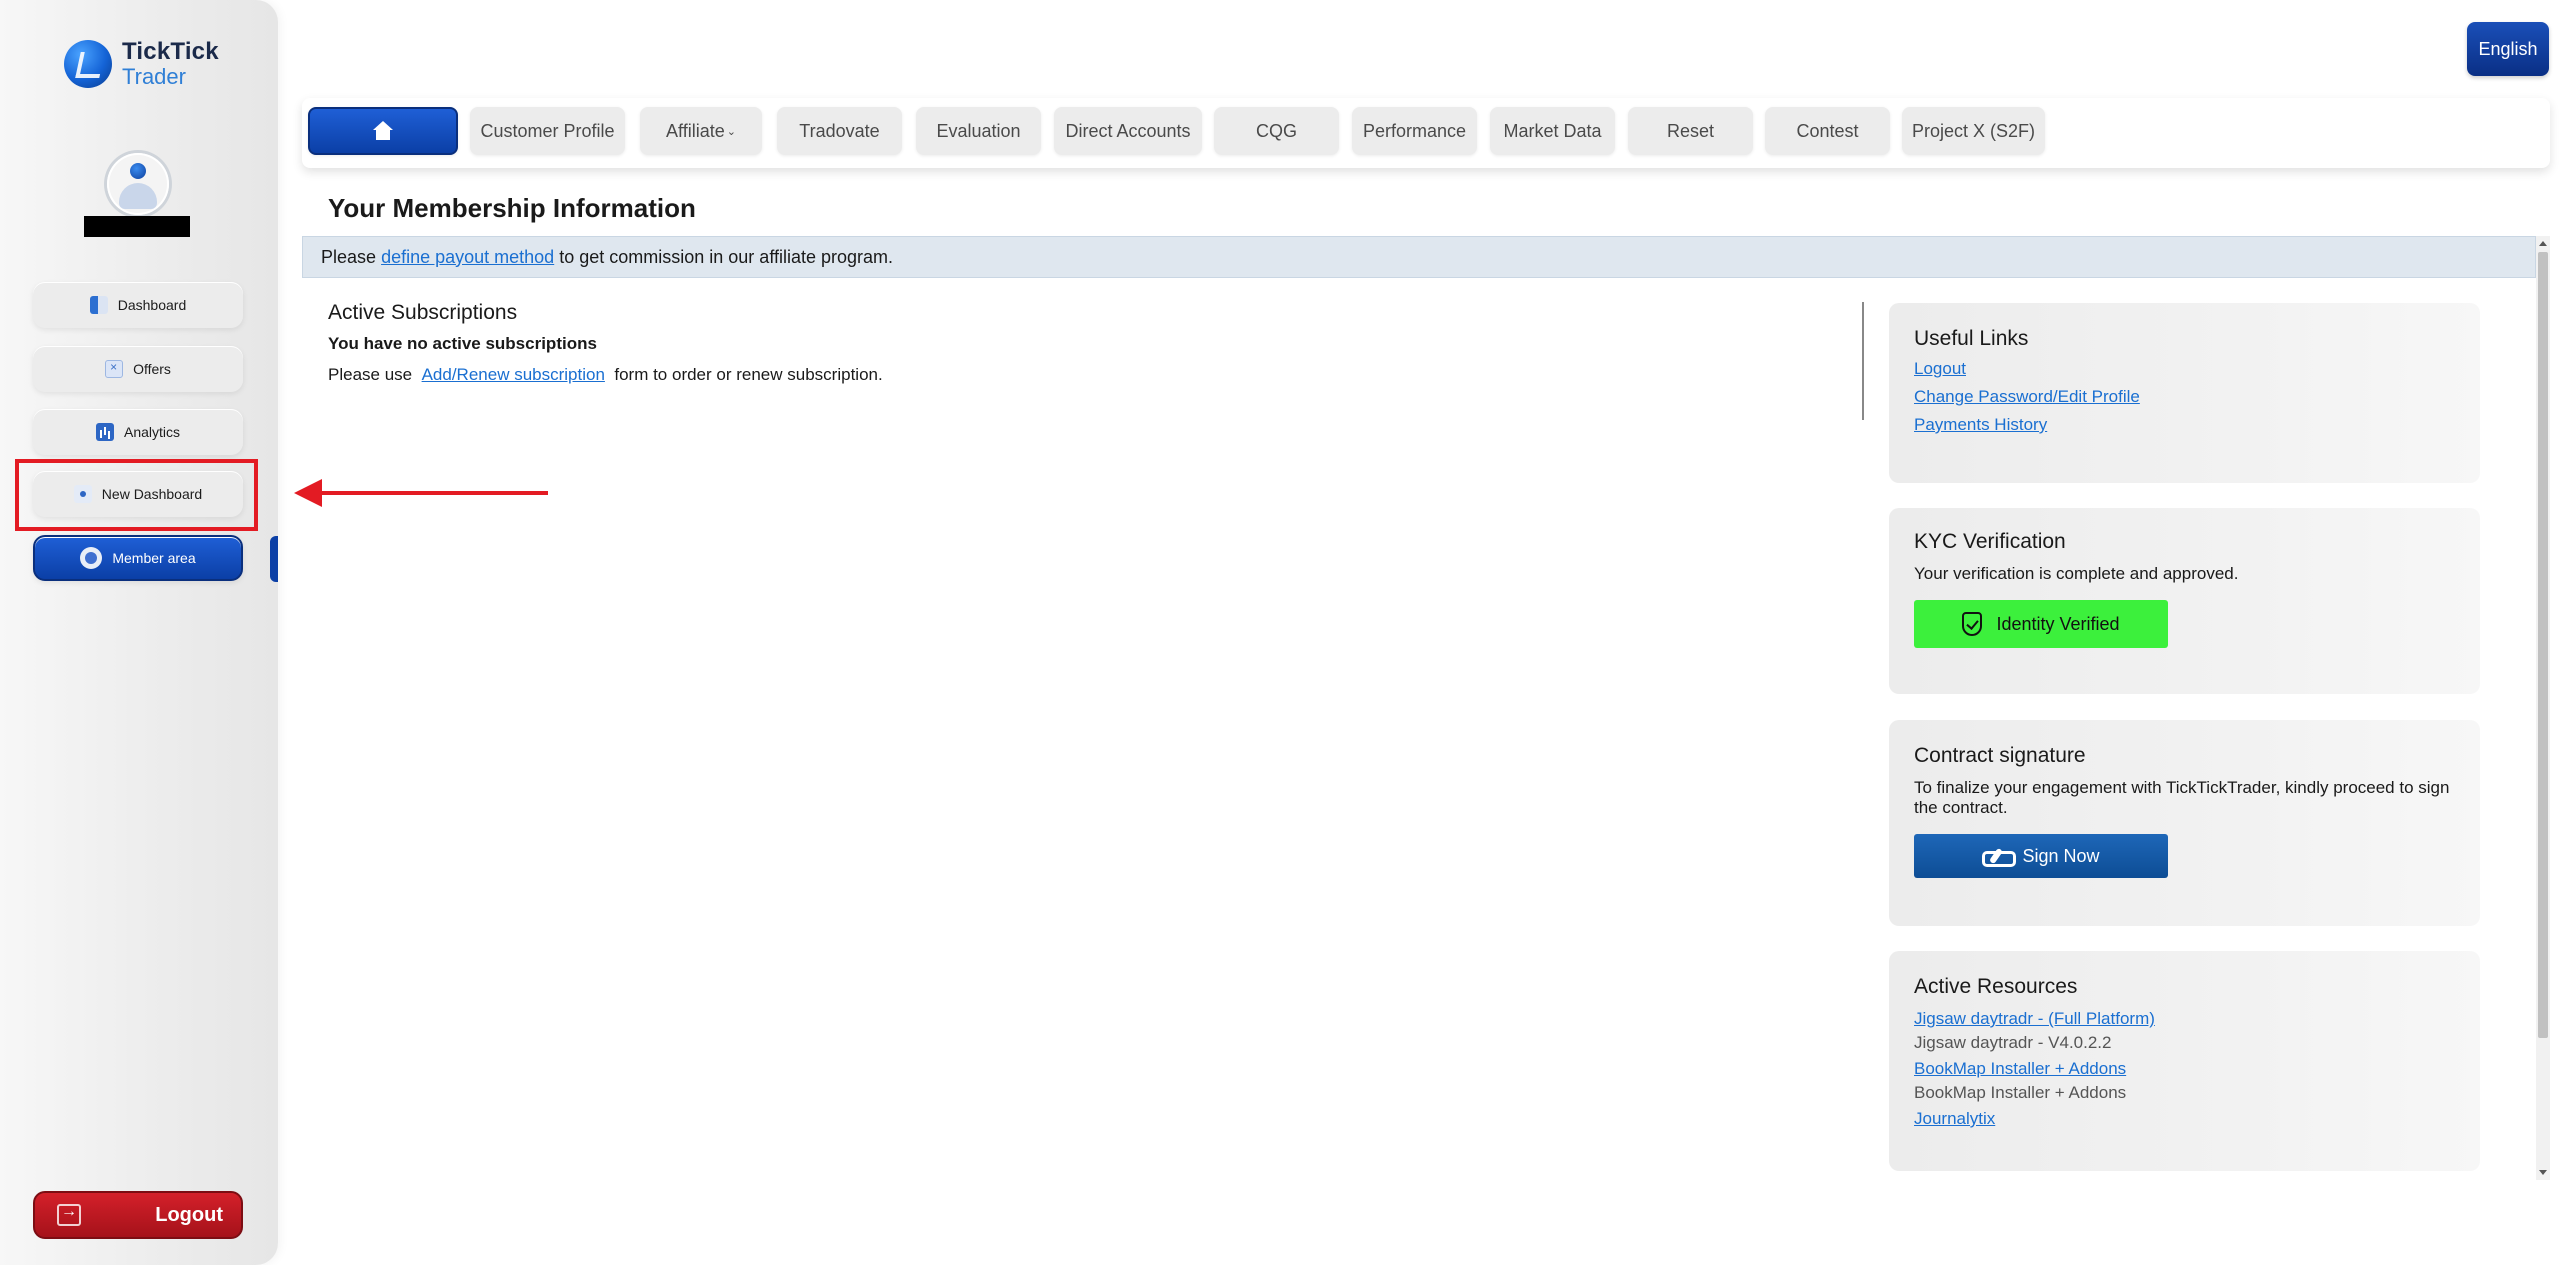 This screenshot has width=2572, height=1265. What do you see at coordinates (1973, 131) in the screenshot?
I see `tab-project-x: Project X (S2F)` at bounding box center [1973, 131].